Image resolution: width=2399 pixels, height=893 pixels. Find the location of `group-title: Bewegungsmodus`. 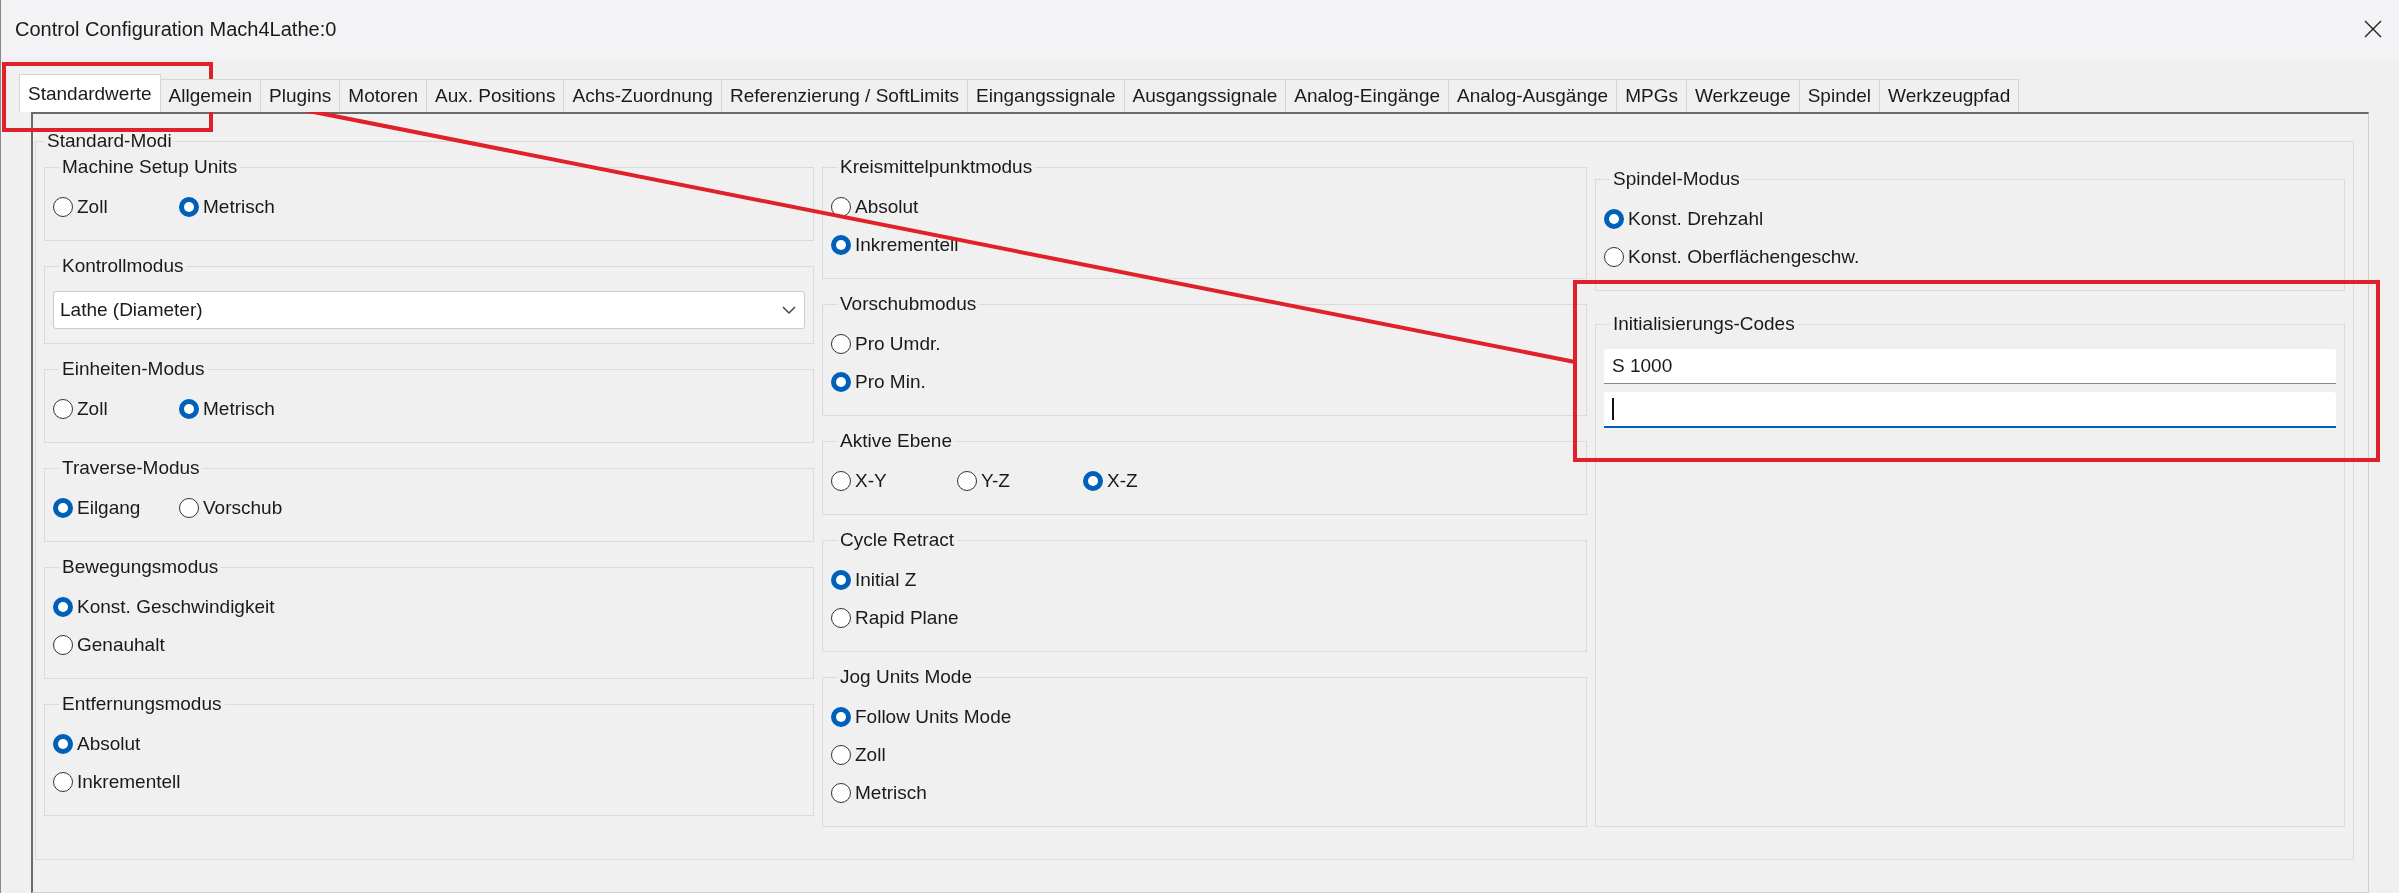

group-title: Bewegungsmodus is located at coordinates (140, 567).